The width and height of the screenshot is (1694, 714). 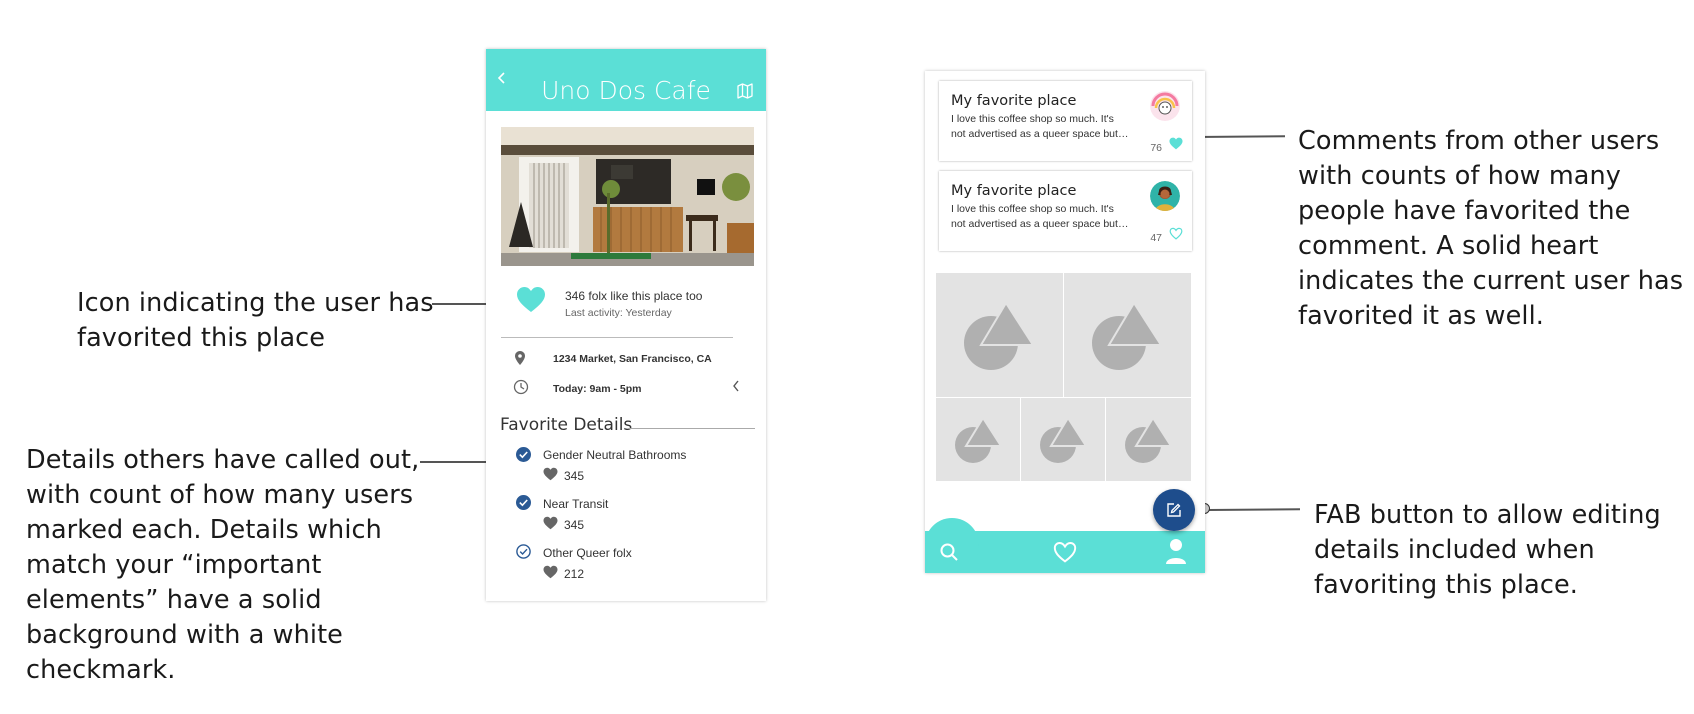 I want to click on hours-text: Today: 9am - 5pm, so click(x=597, y=389).